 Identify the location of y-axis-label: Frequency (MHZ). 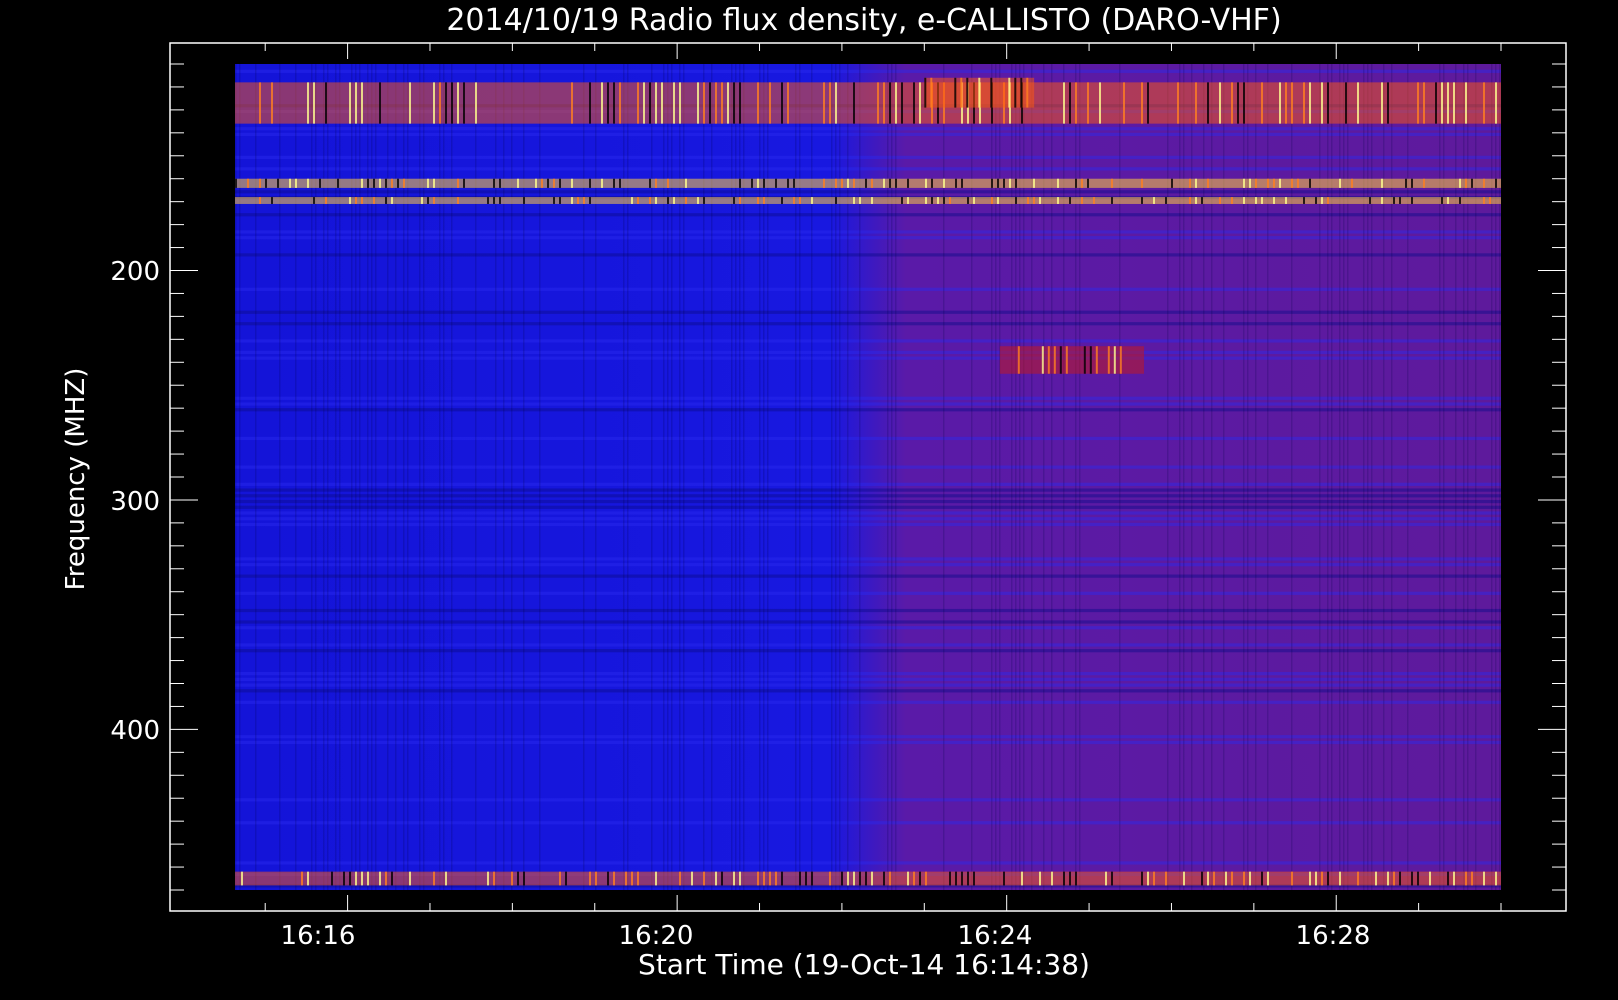
(76, 479).